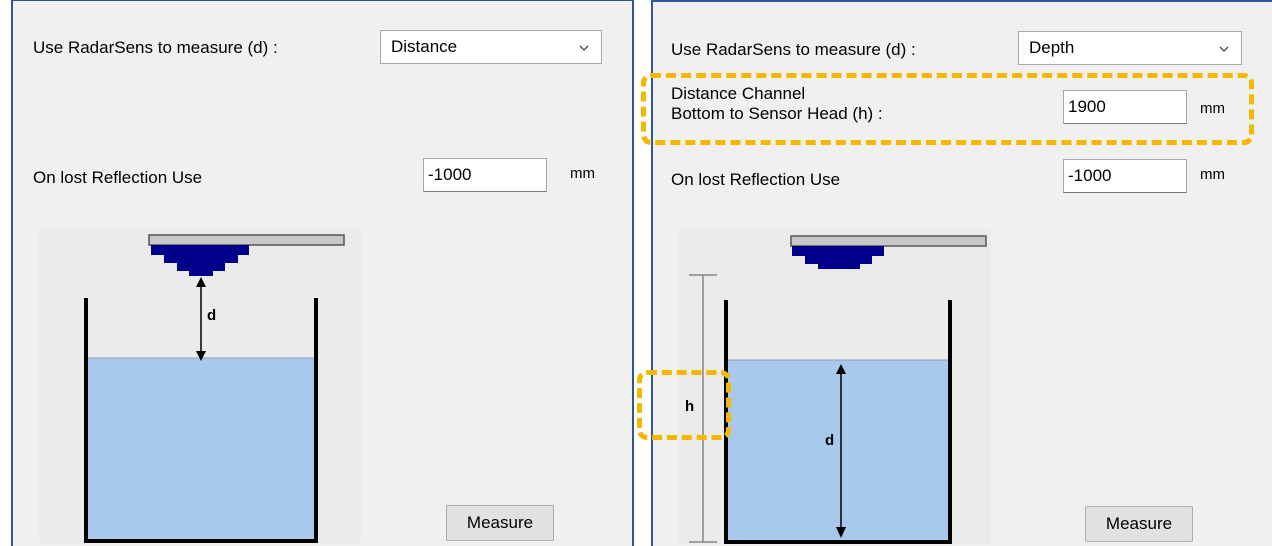  Describe the element at coordinates (491, 47) in the screenshot. I see `measure-mode-select: Distance` at that location.